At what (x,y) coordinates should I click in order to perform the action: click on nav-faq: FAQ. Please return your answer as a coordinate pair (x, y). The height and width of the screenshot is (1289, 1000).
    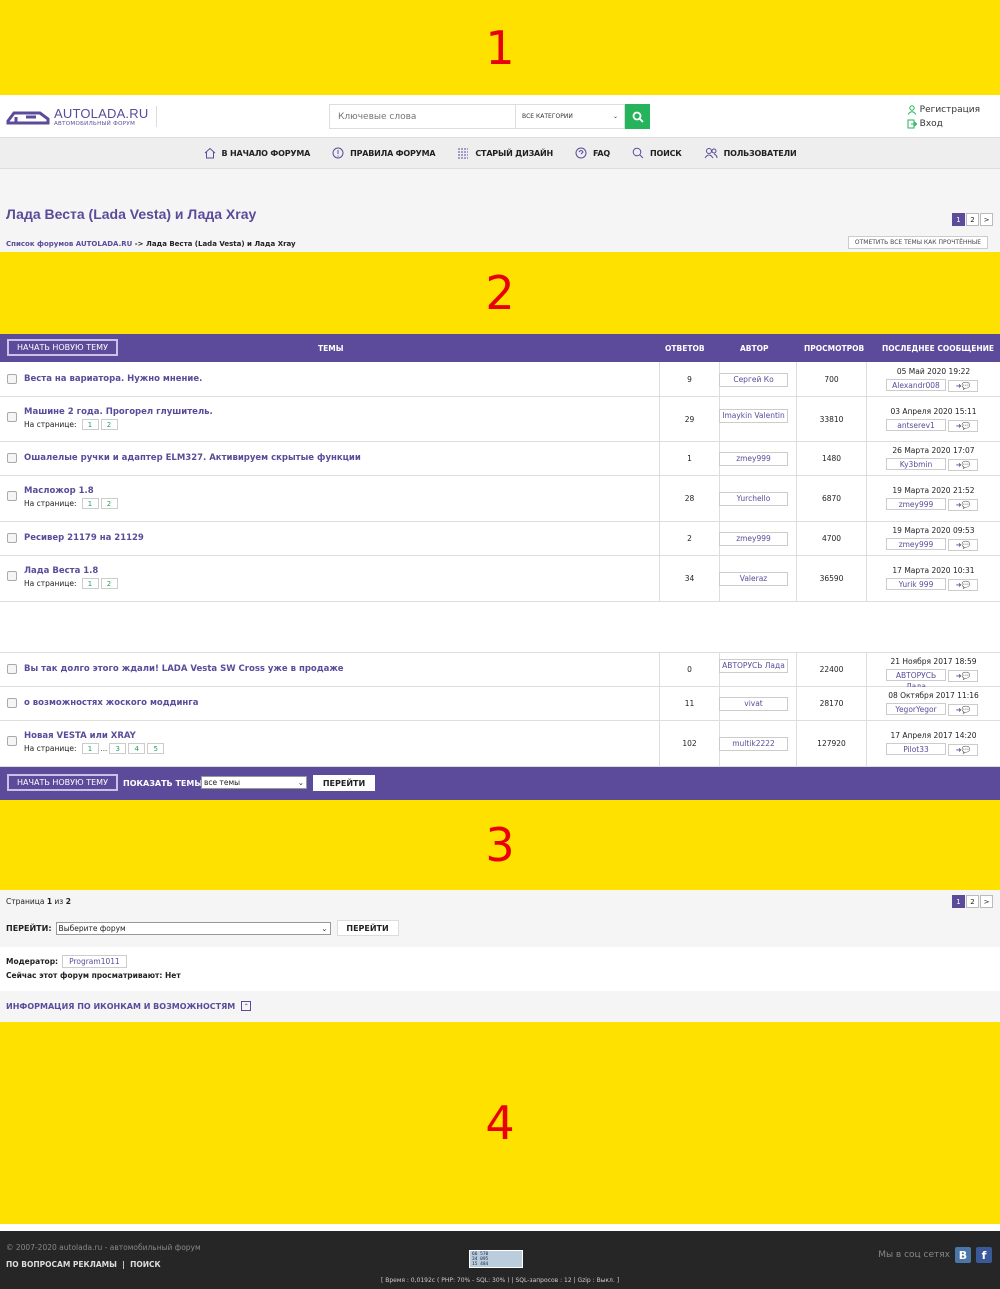
    Looking at the image, I should click on (592, 153).